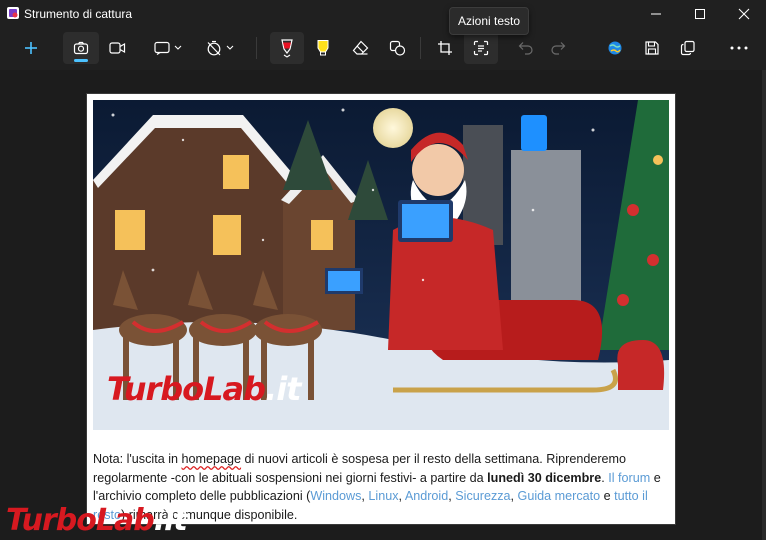 This screenshot has width=766, height=540. I want to click on copy-button, so click(688, 48).